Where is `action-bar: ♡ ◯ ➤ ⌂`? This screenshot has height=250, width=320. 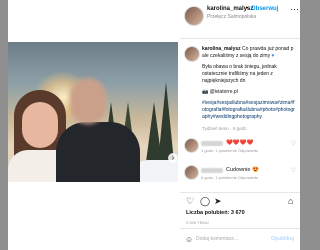
action-bar: ♡ ◯ ➤ ⌂ is located at coordinates (241, 202).